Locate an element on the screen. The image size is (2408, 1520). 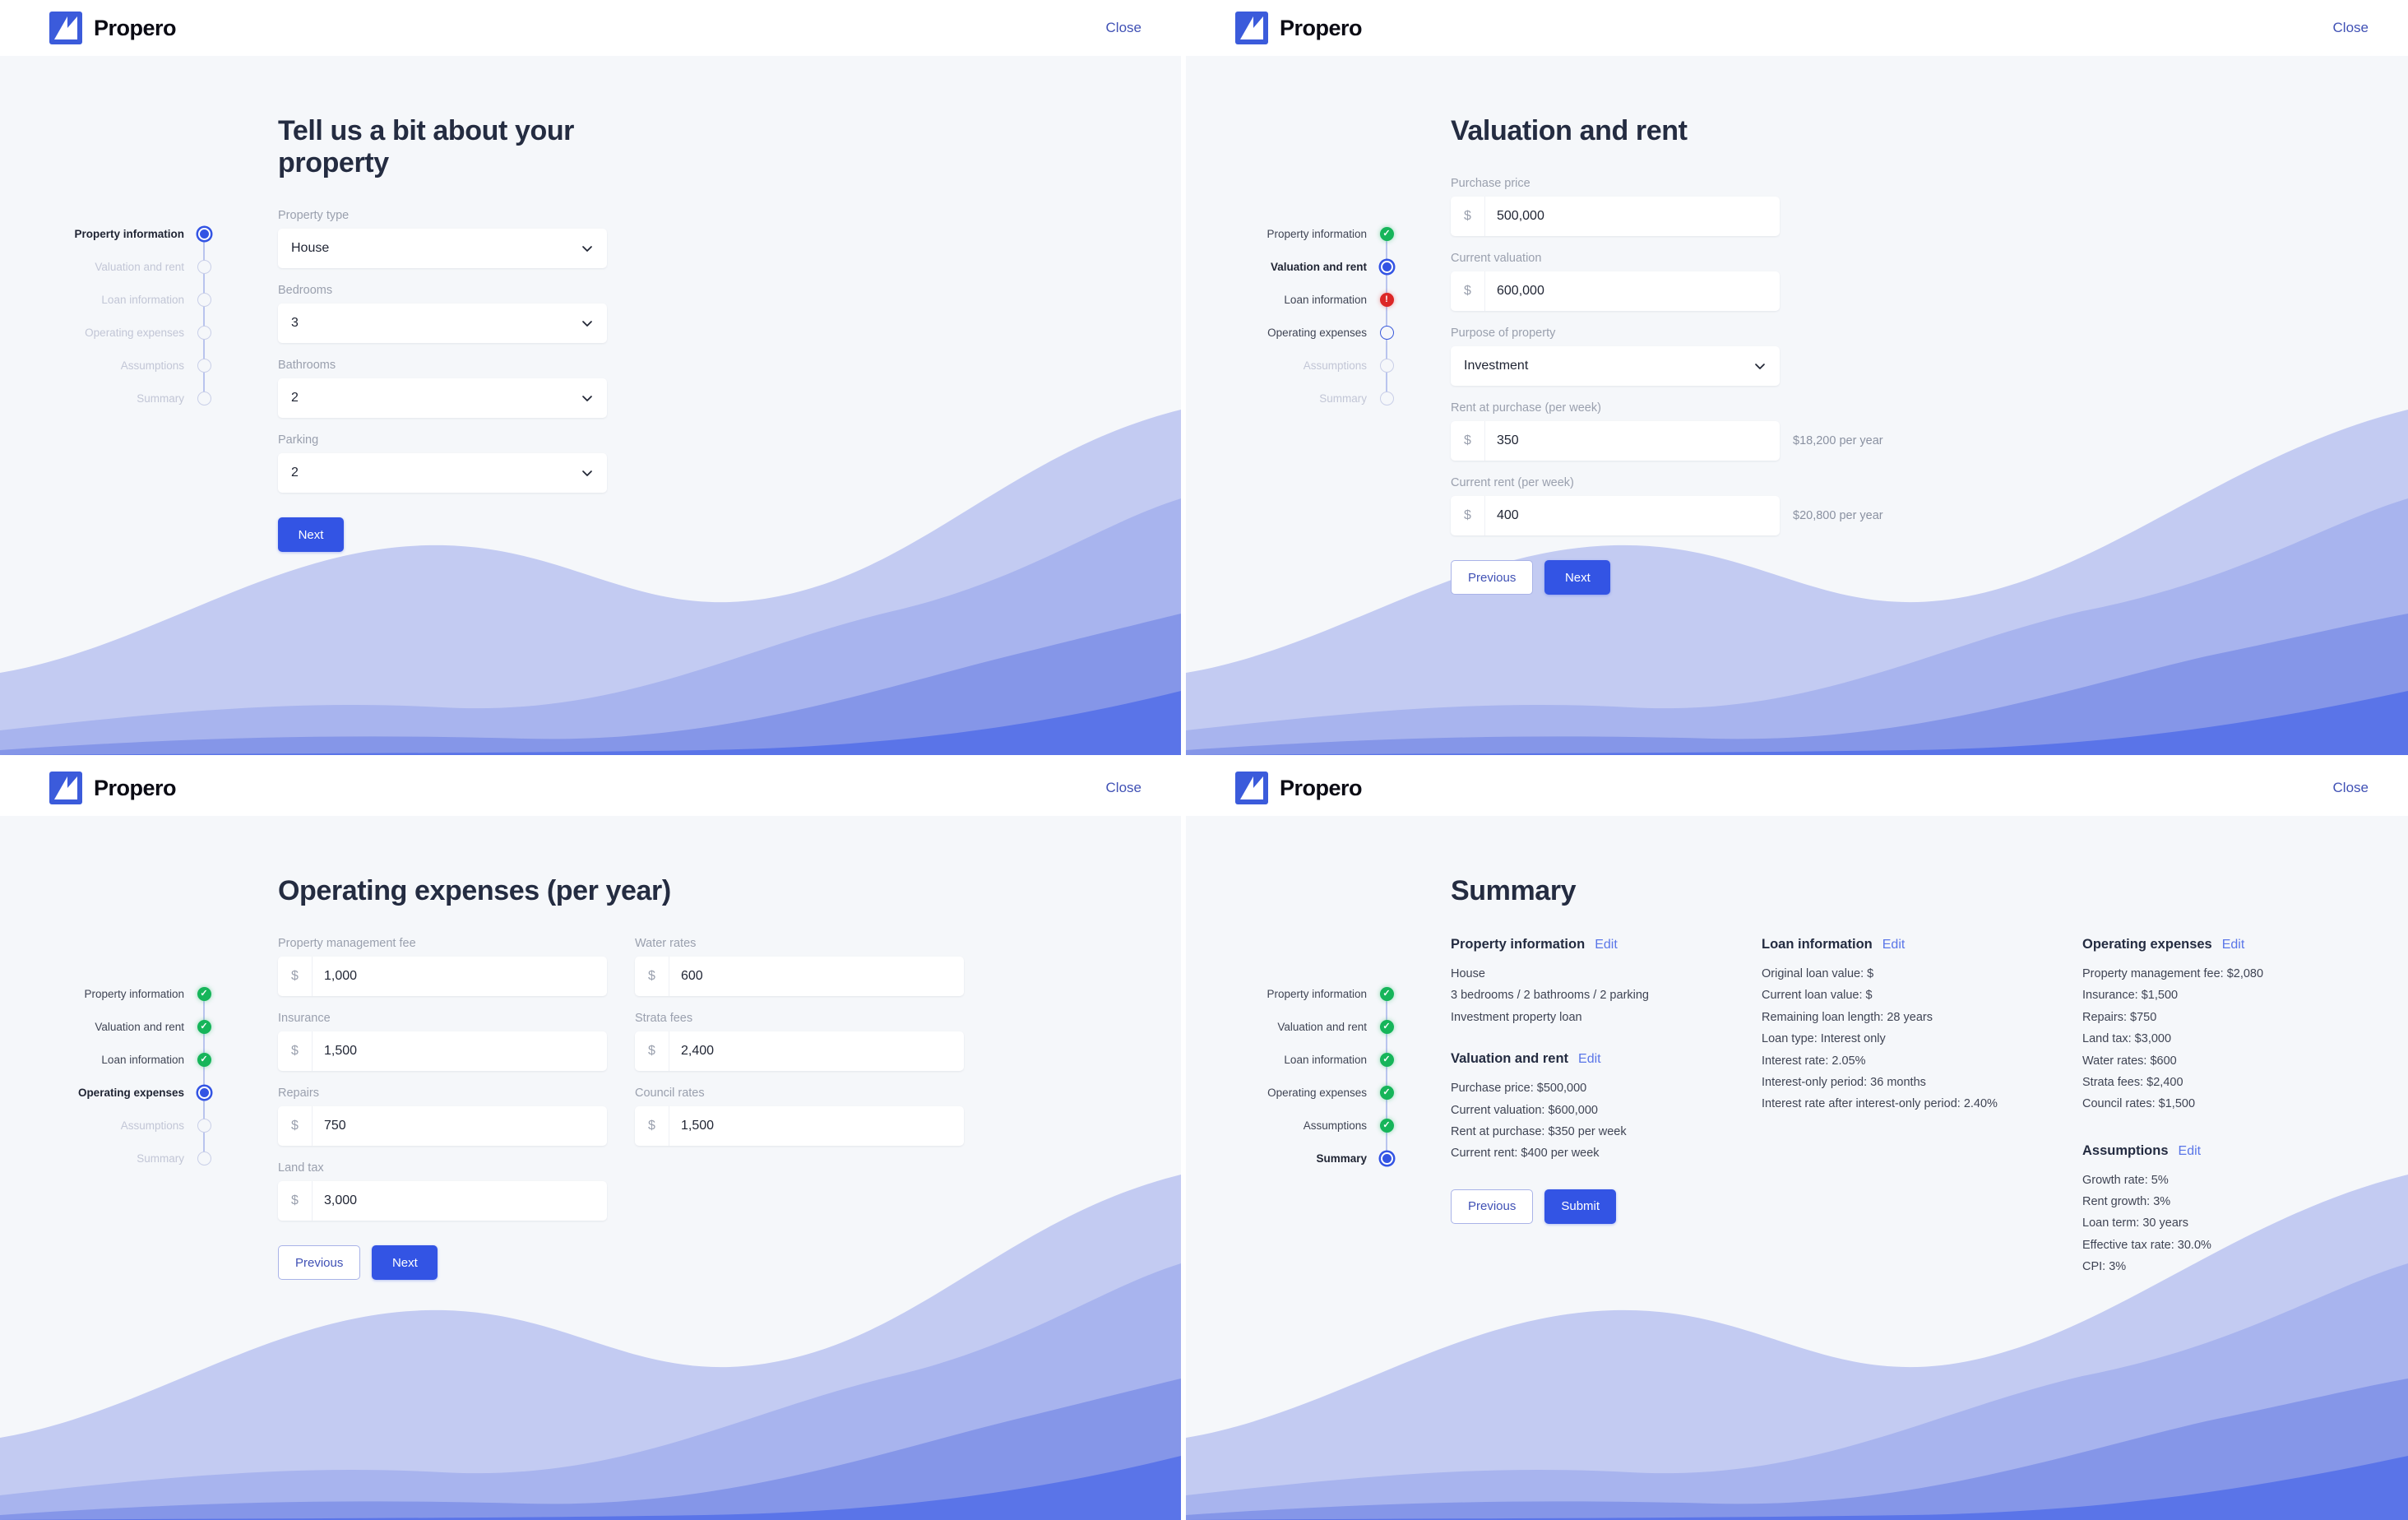
brand-name: Propero is located at coordinates (135, 787).